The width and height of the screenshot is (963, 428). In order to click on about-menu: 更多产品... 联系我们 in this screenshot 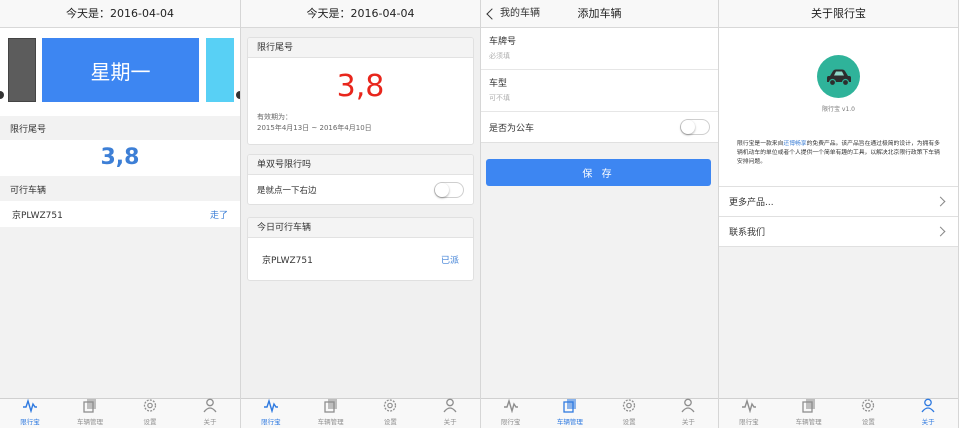, I will do `click(838, 216)`.